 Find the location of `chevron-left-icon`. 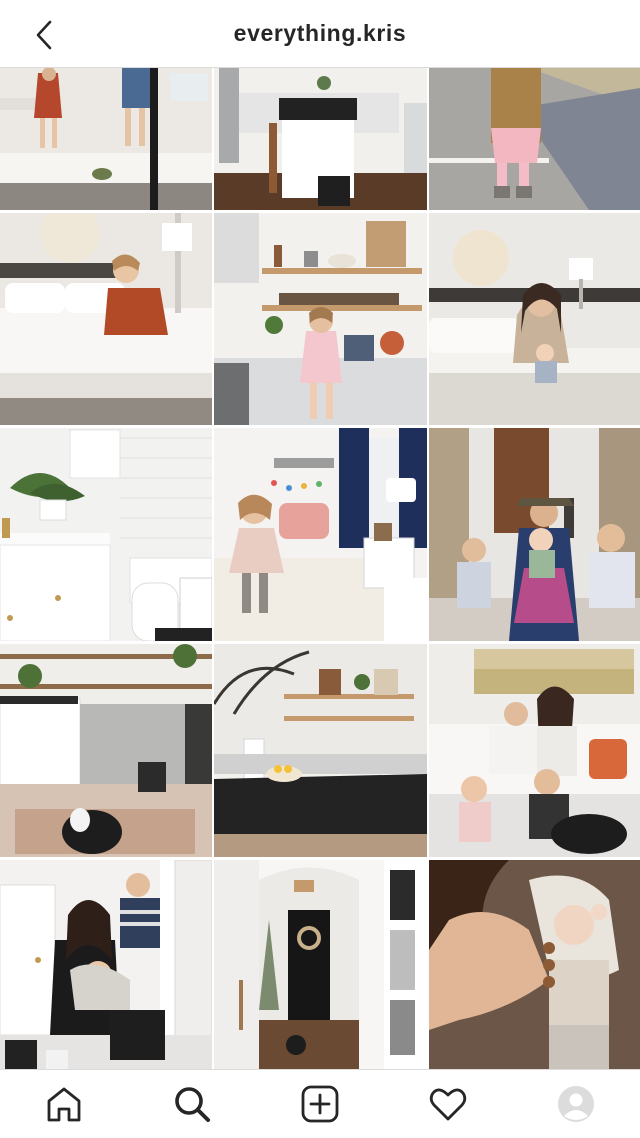

chevron-left-icon is located at coordinates (44, 35).